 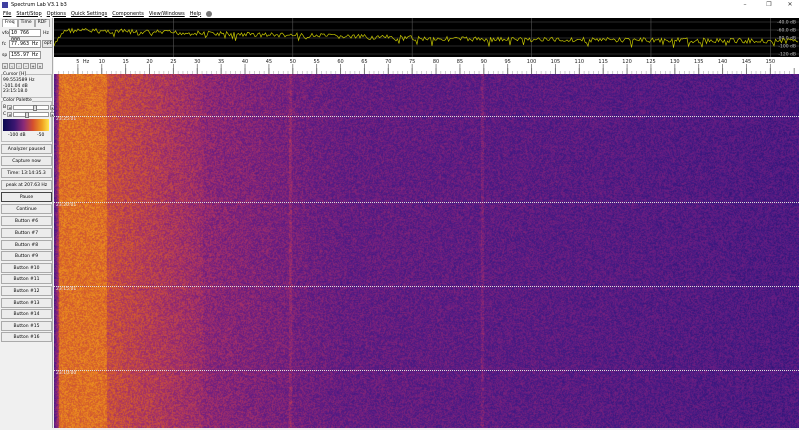 I want to click on freq-tick-label: 80, so click(x=436, y=62).